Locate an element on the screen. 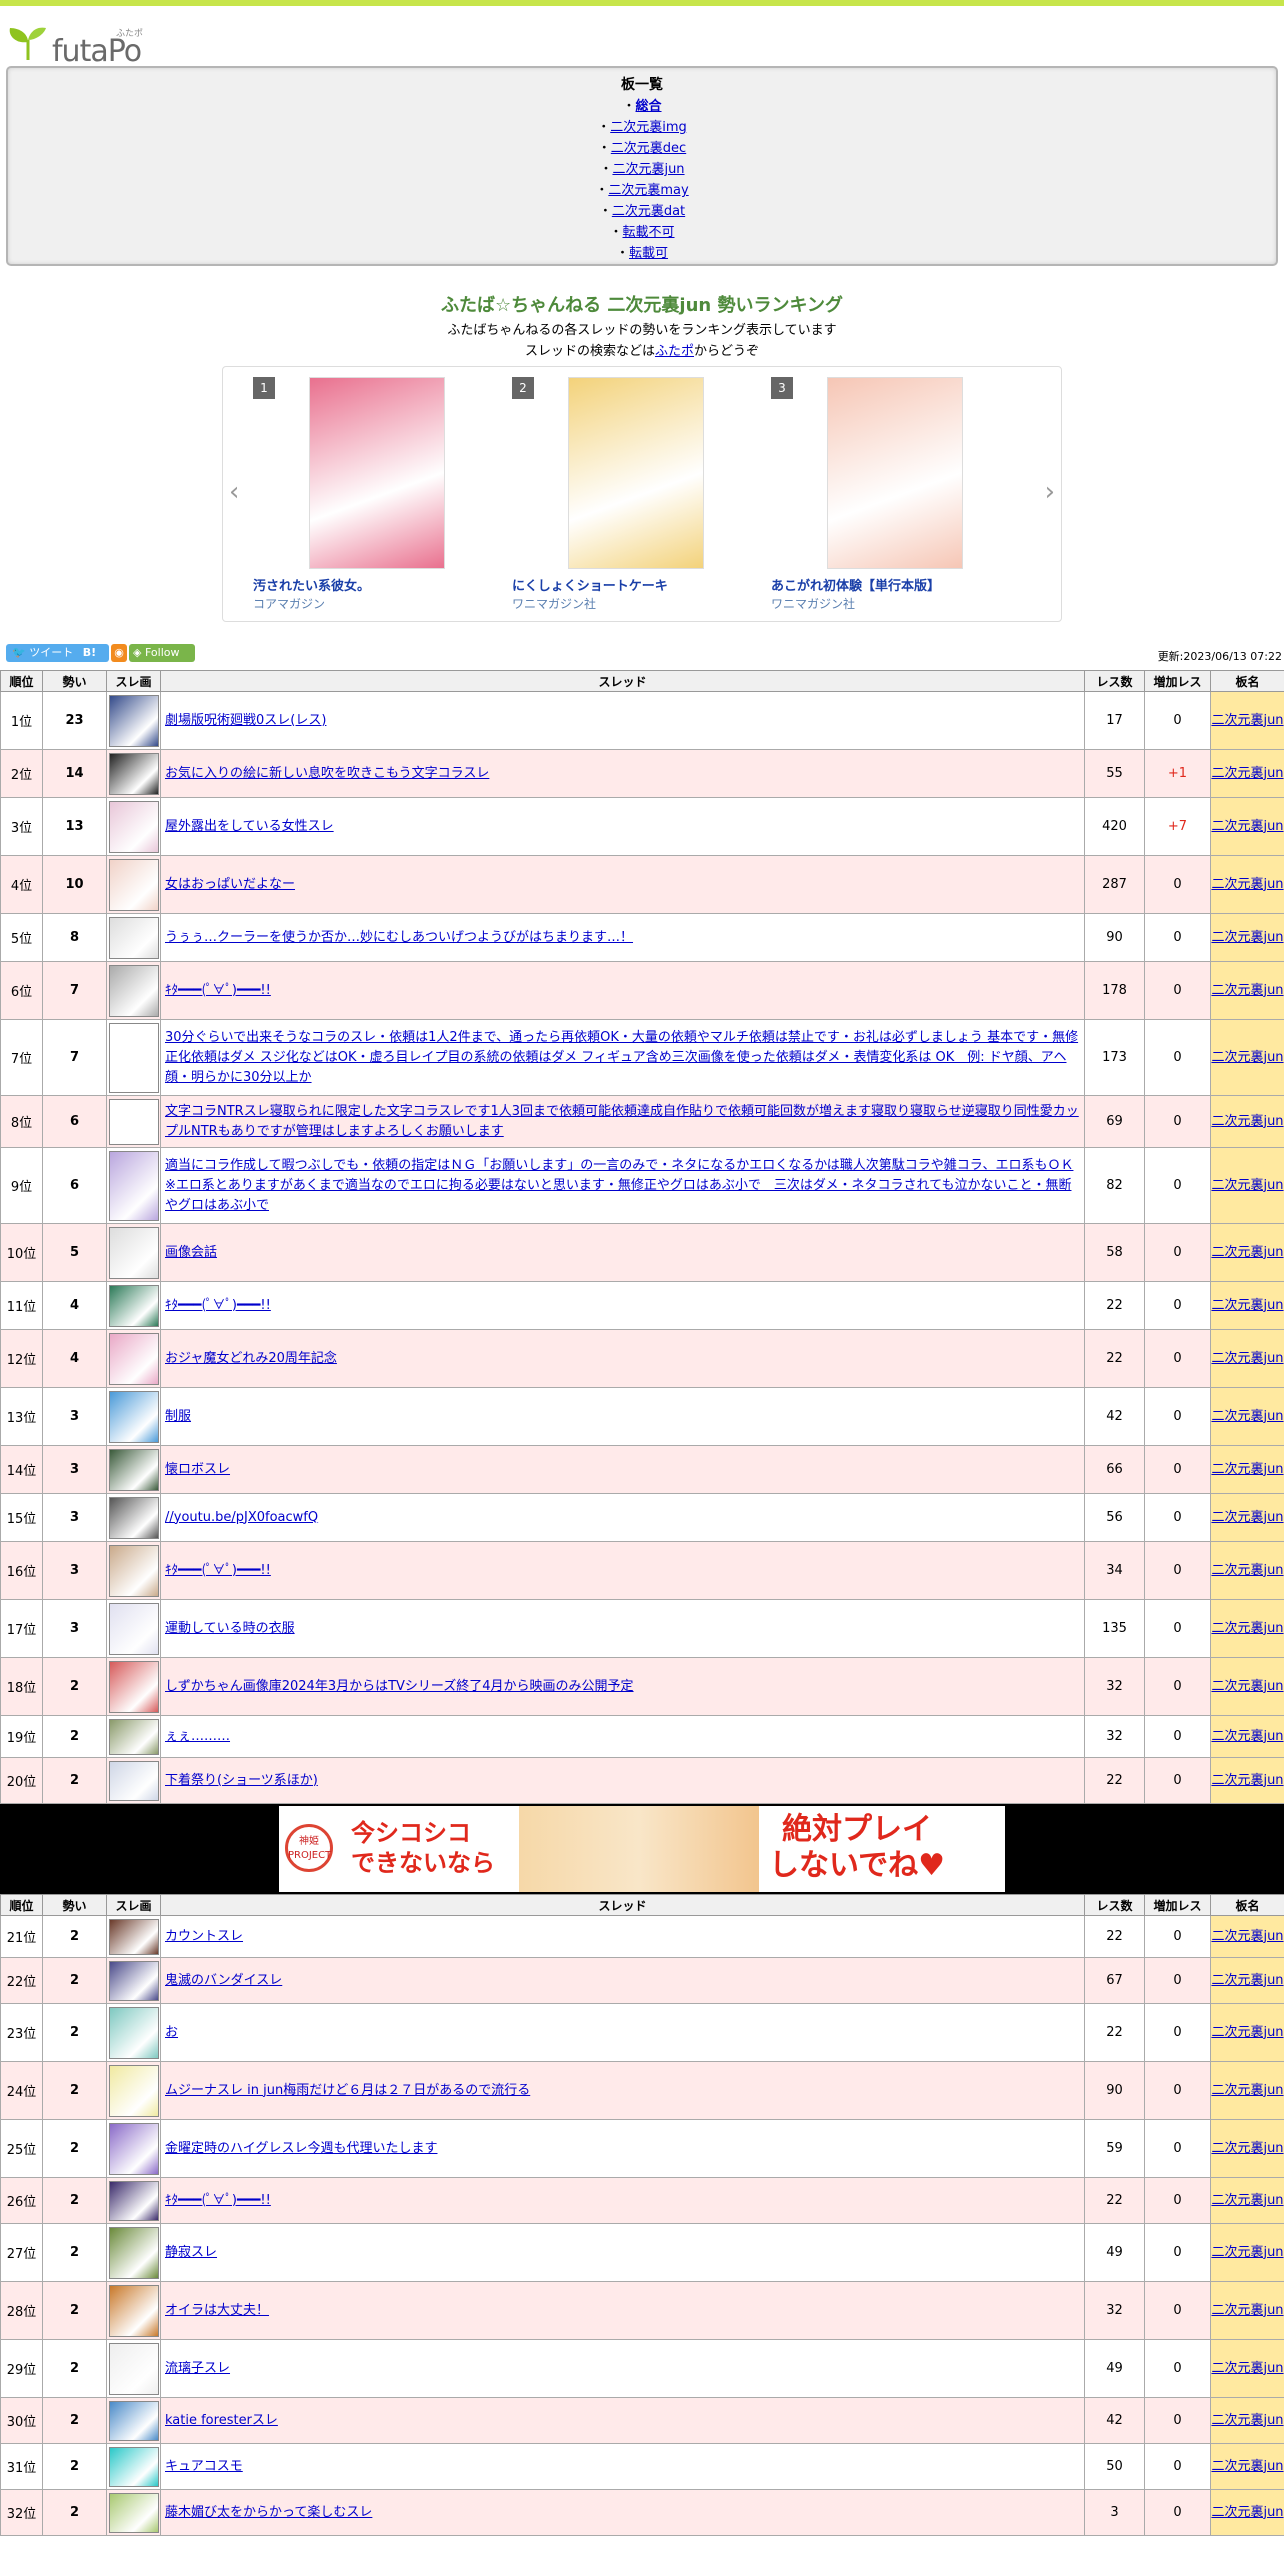  thread-link: //youtu.be/pJX0foacwfQ is located at coordinates (241, 1517).